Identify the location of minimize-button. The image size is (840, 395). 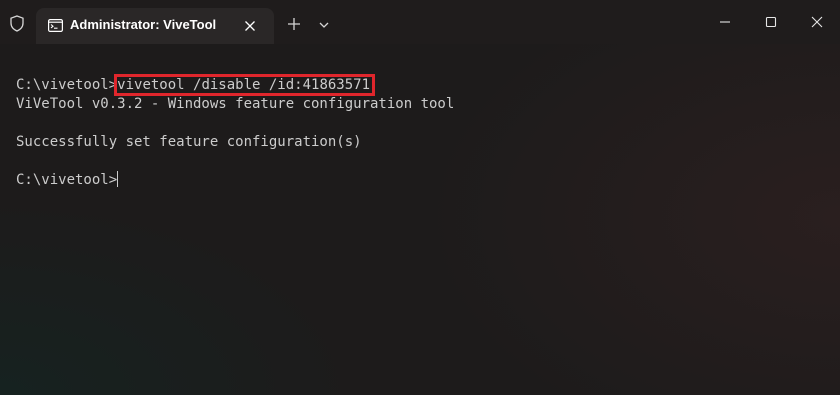
(725, 22).